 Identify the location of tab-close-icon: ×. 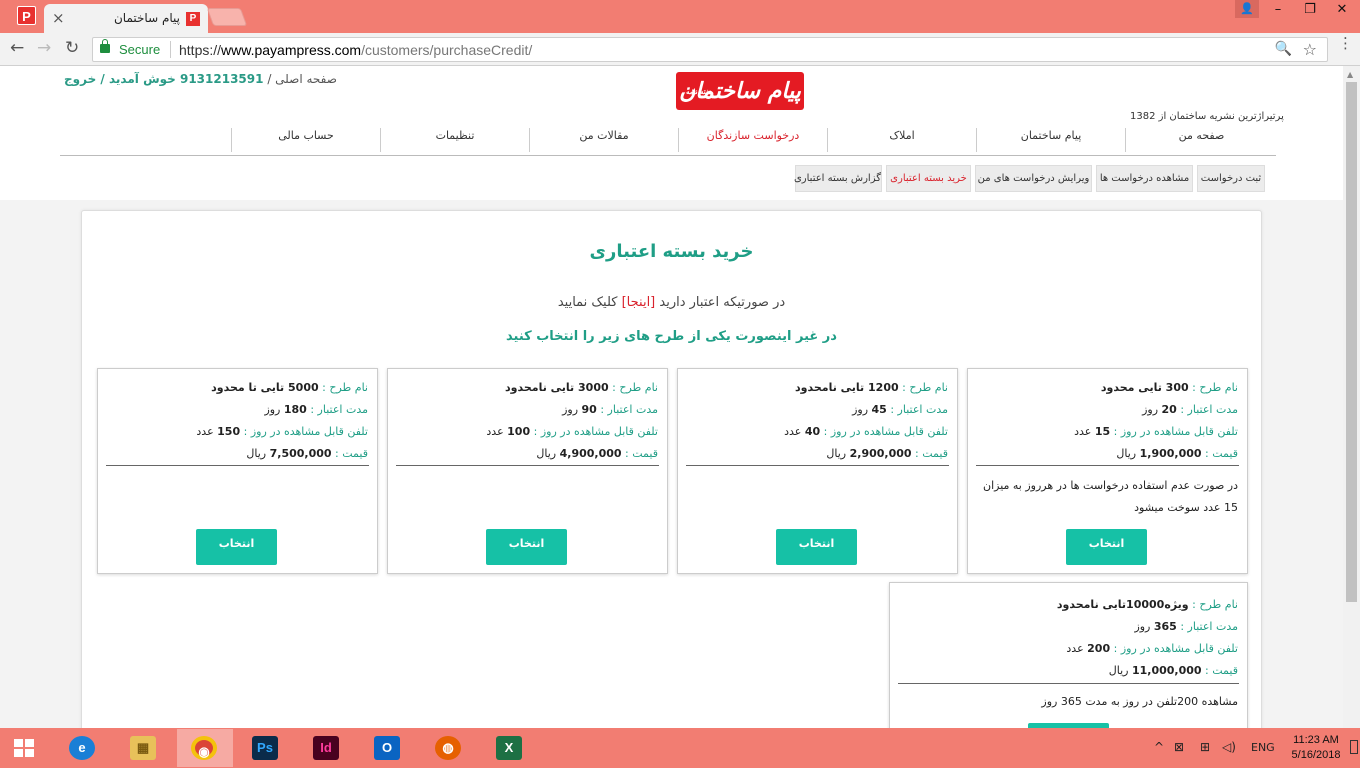
(58, 18).